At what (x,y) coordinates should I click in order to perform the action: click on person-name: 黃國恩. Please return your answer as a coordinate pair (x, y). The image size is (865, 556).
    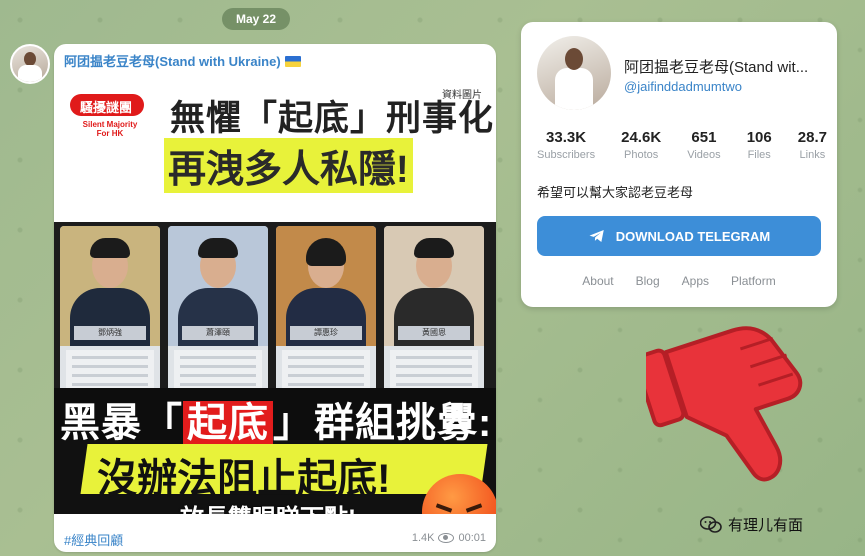
    Looking at the image, I should click on (434, 333).